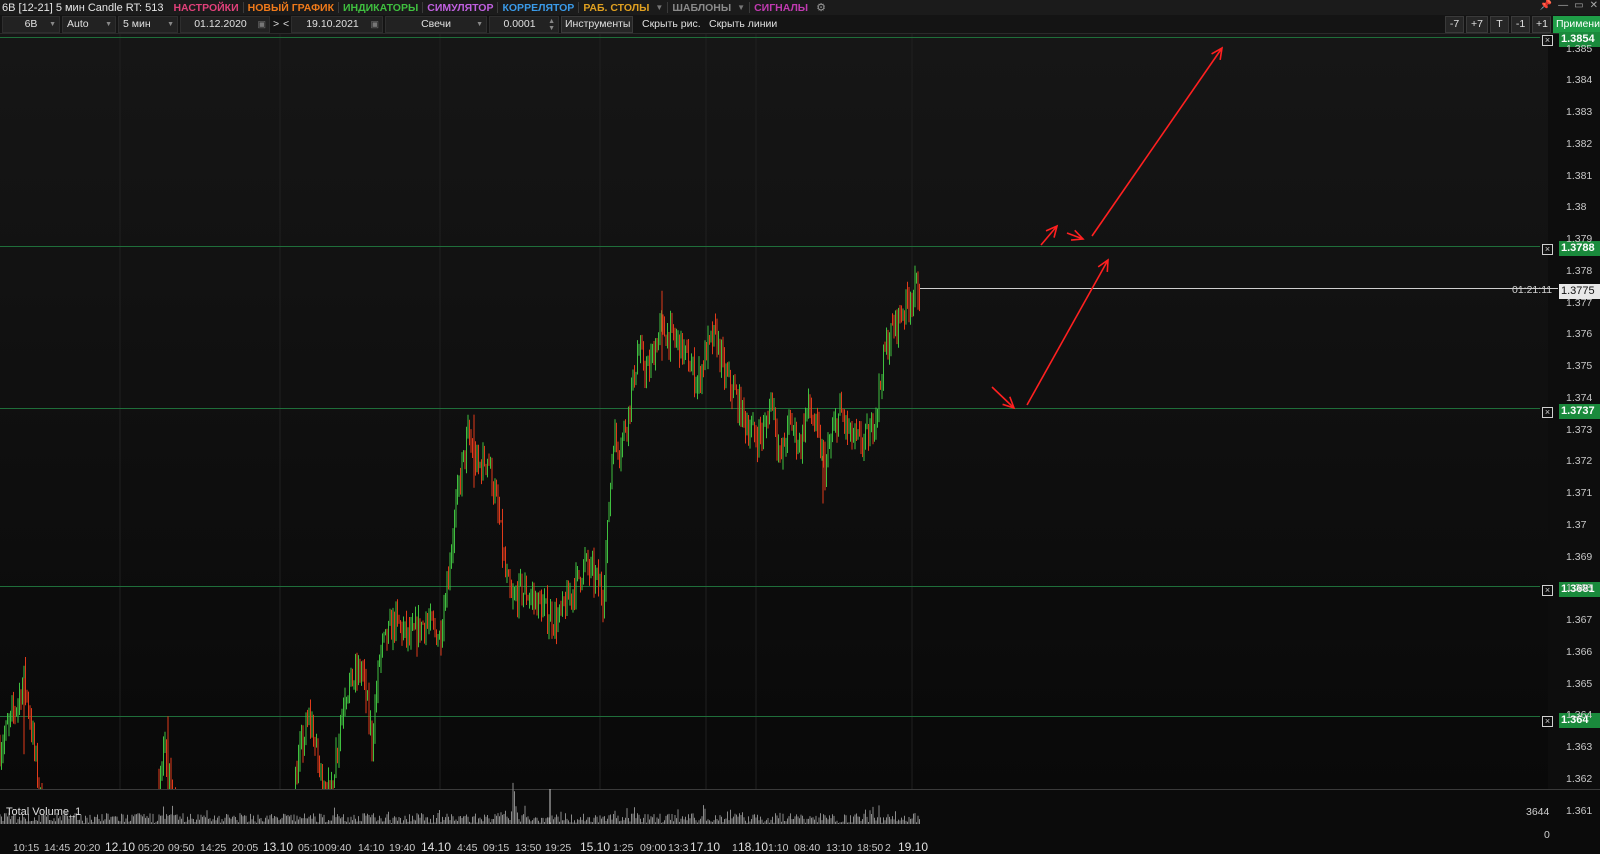  What do you see at coordinates (528, 848) in the screenshot?
I see `time-axis-tick-label: 13:50` at bounding box center [528, 848].